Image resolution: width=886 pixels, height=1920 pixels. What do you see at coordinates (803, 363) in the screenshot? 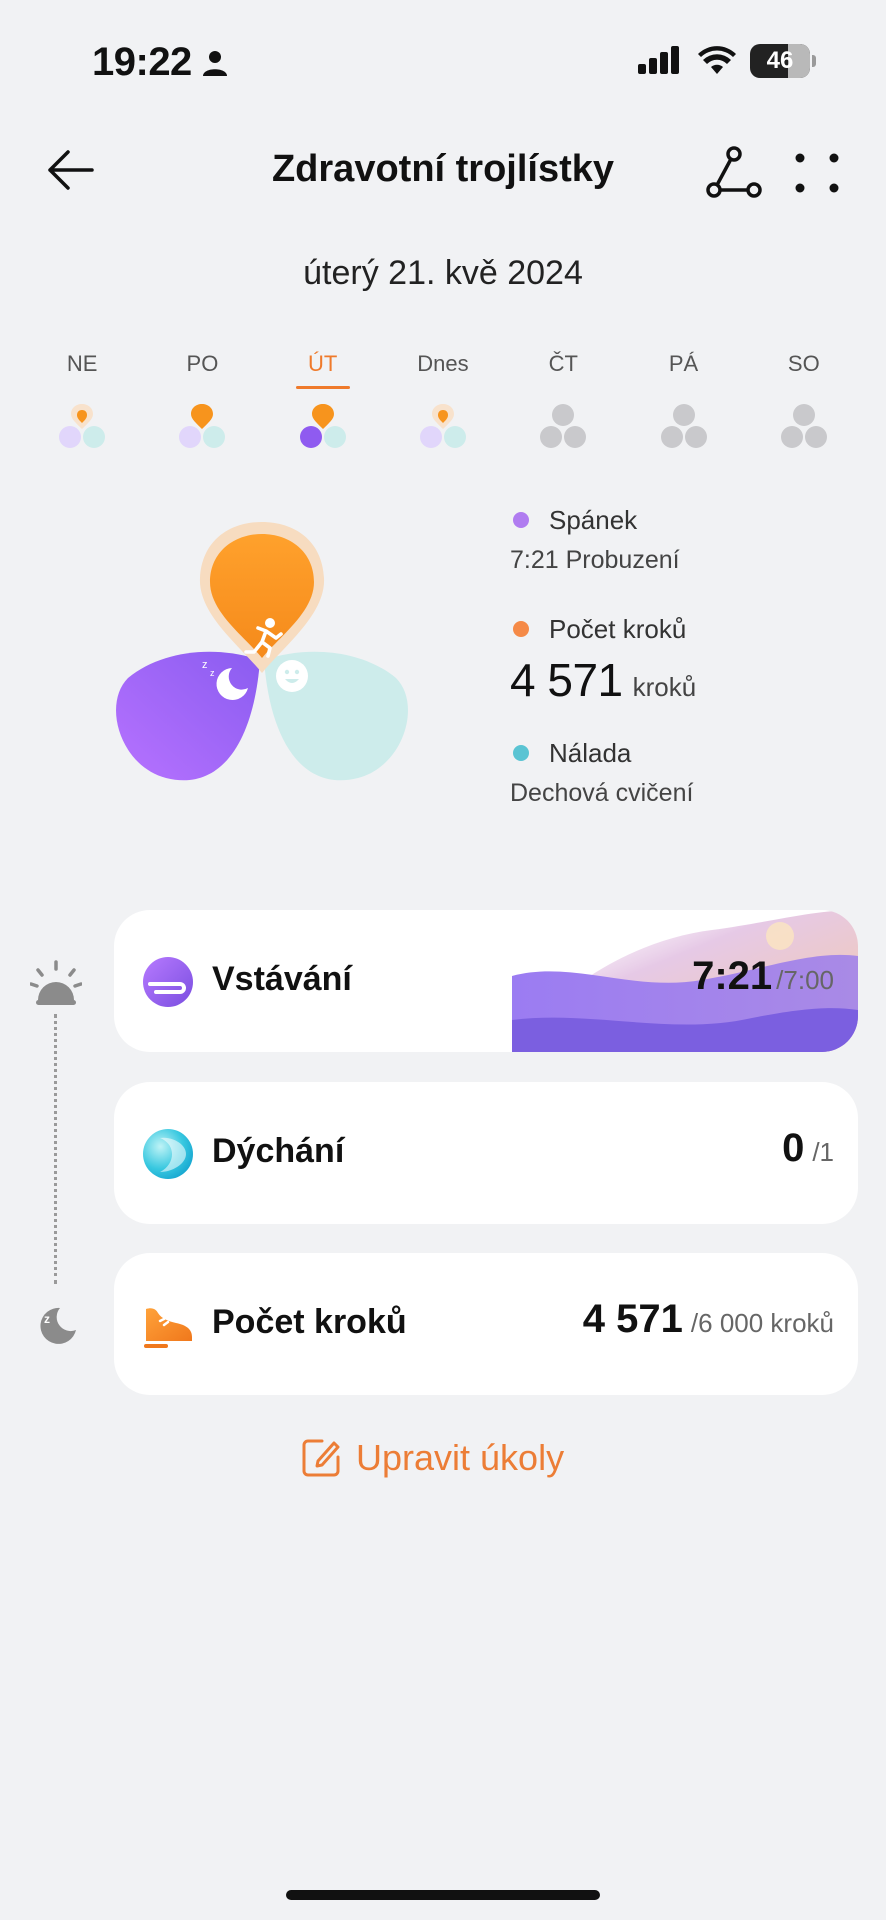
I see `day-label: SO` at bounding box center [803, 363].